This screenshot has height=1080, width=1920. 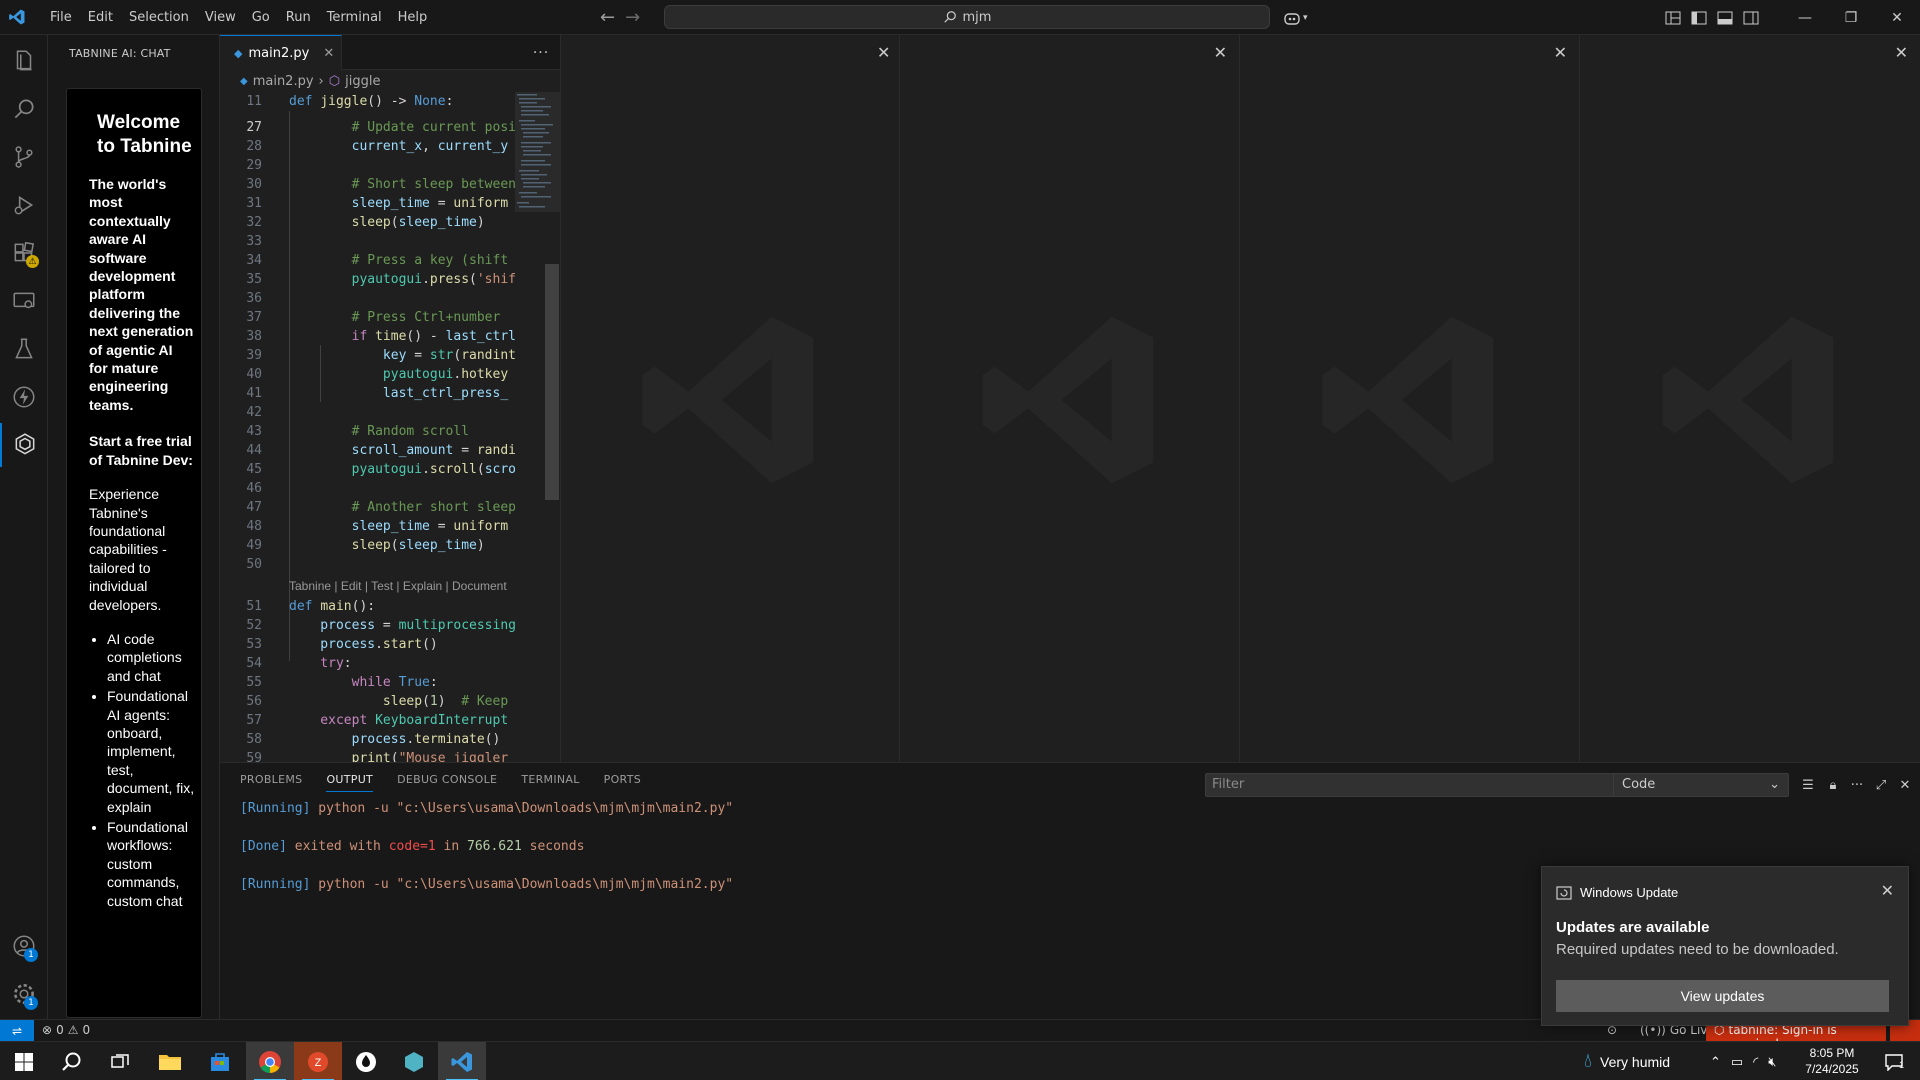 What do you see at coordinates (24, 61) in the screenshot?
I see `explorer-icon` at bounding box center [24, 61].